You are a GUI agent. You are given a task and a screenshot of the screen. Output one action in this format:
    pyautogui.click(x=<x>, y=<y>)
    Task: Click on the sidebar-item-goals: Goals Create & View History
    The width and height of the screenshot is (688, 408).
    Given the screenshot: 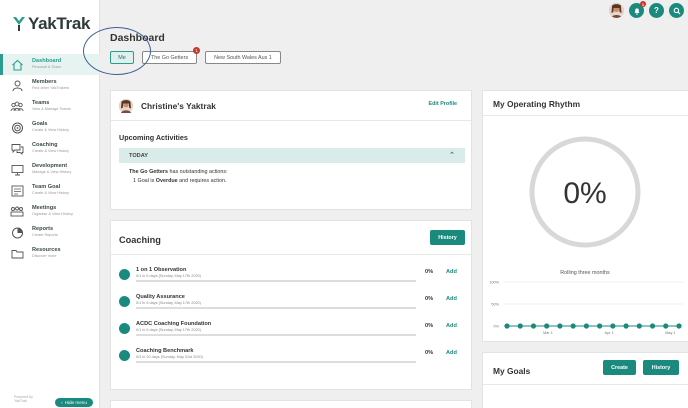 What is the action you would take?
    pyautogui.click(x=50, y=127)
    